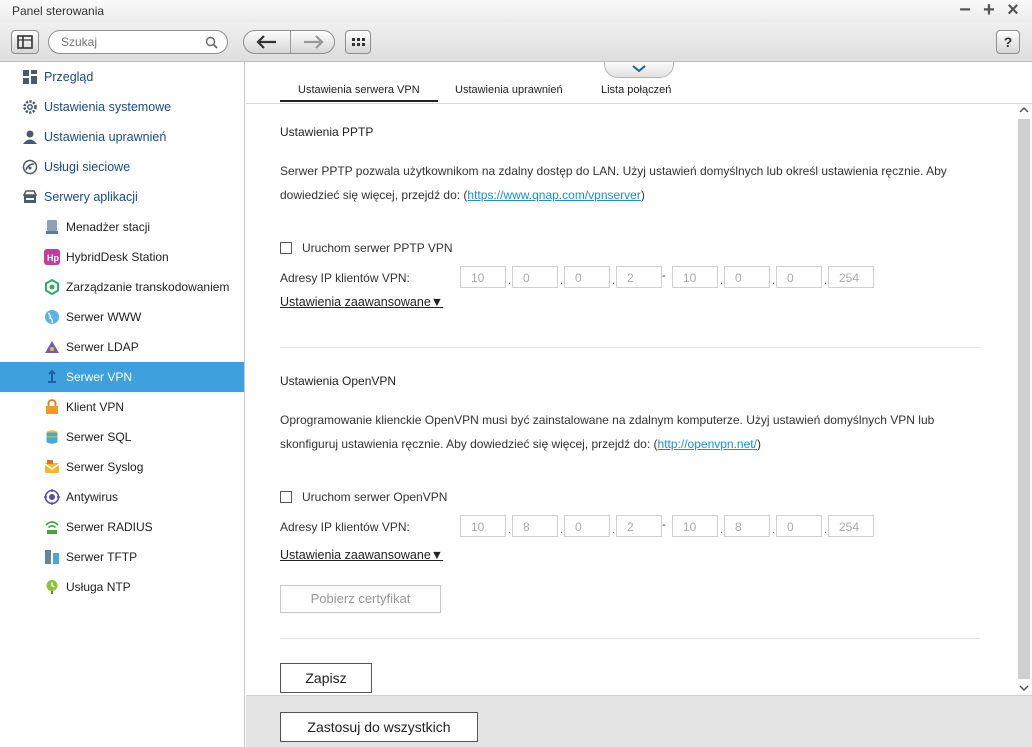 Image resolution: width=1032 pixels, height=747 pixels. I want to click on tab-label: Ustawienia serwera VPN, so click(359, 90).